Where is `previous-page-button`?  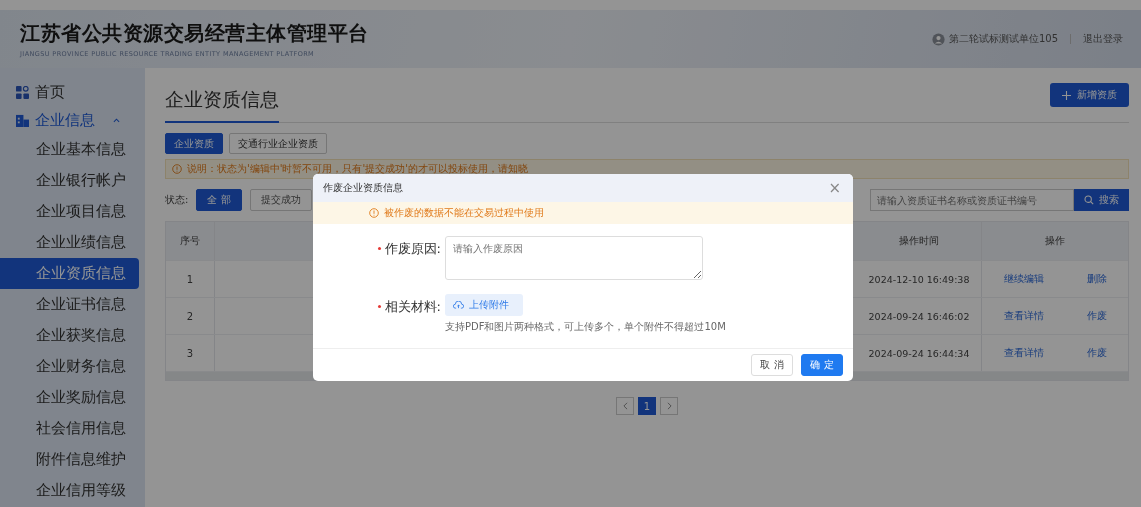
previous-page-button is located at coordinates (625, 406).